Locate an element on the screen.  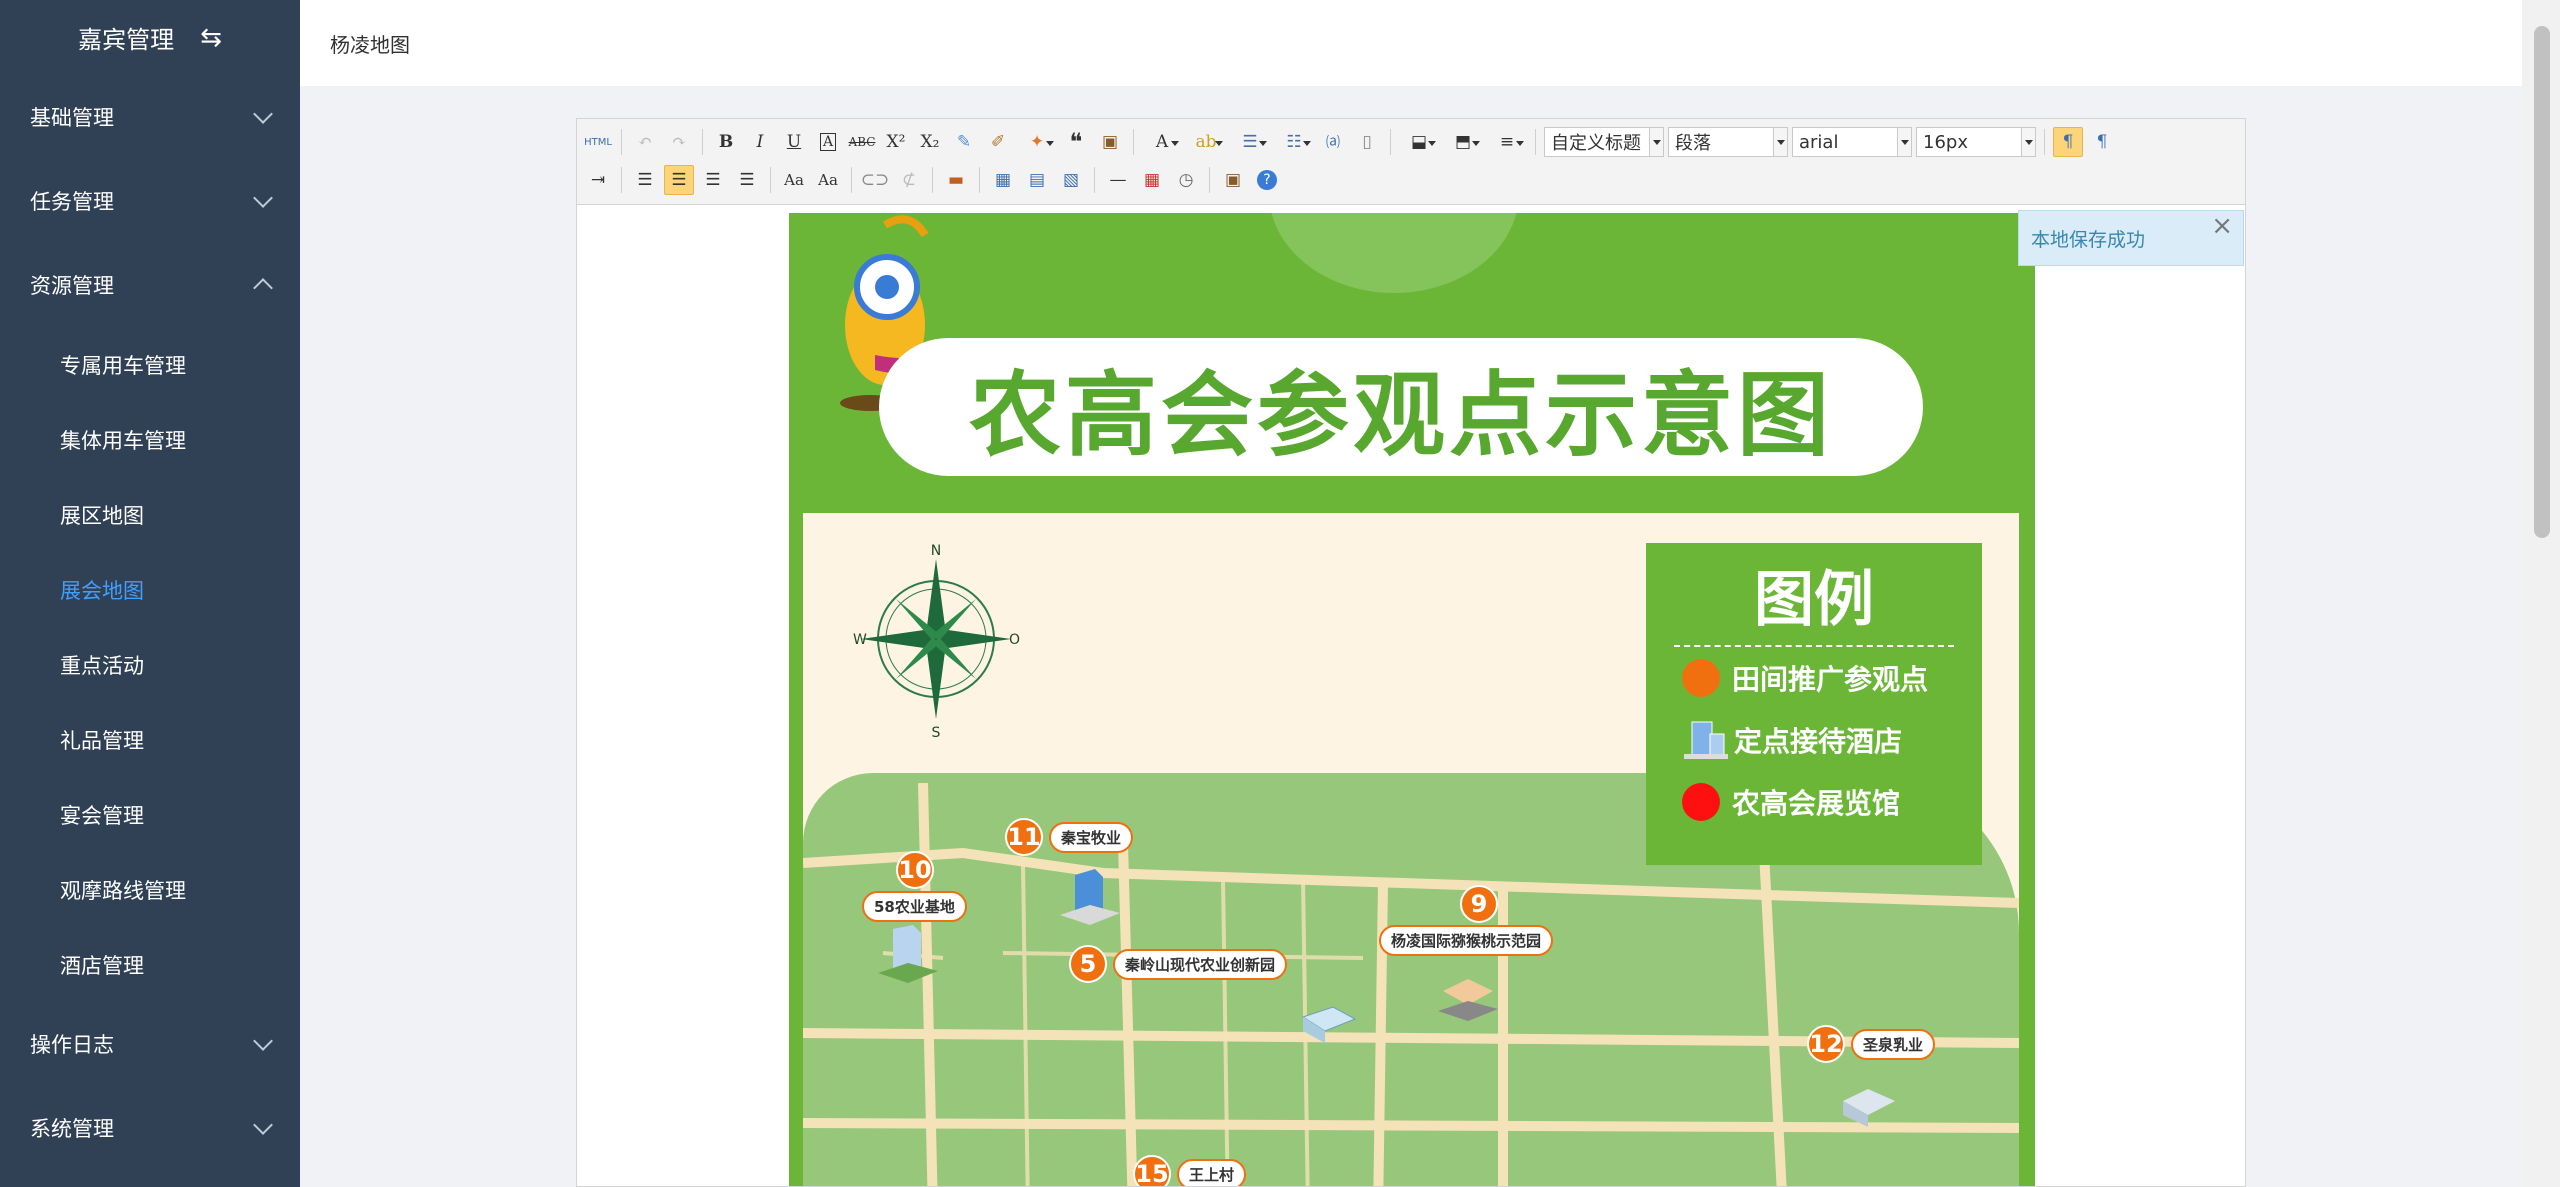
undo-icon: ↶ is located at coordinates (645, 142).